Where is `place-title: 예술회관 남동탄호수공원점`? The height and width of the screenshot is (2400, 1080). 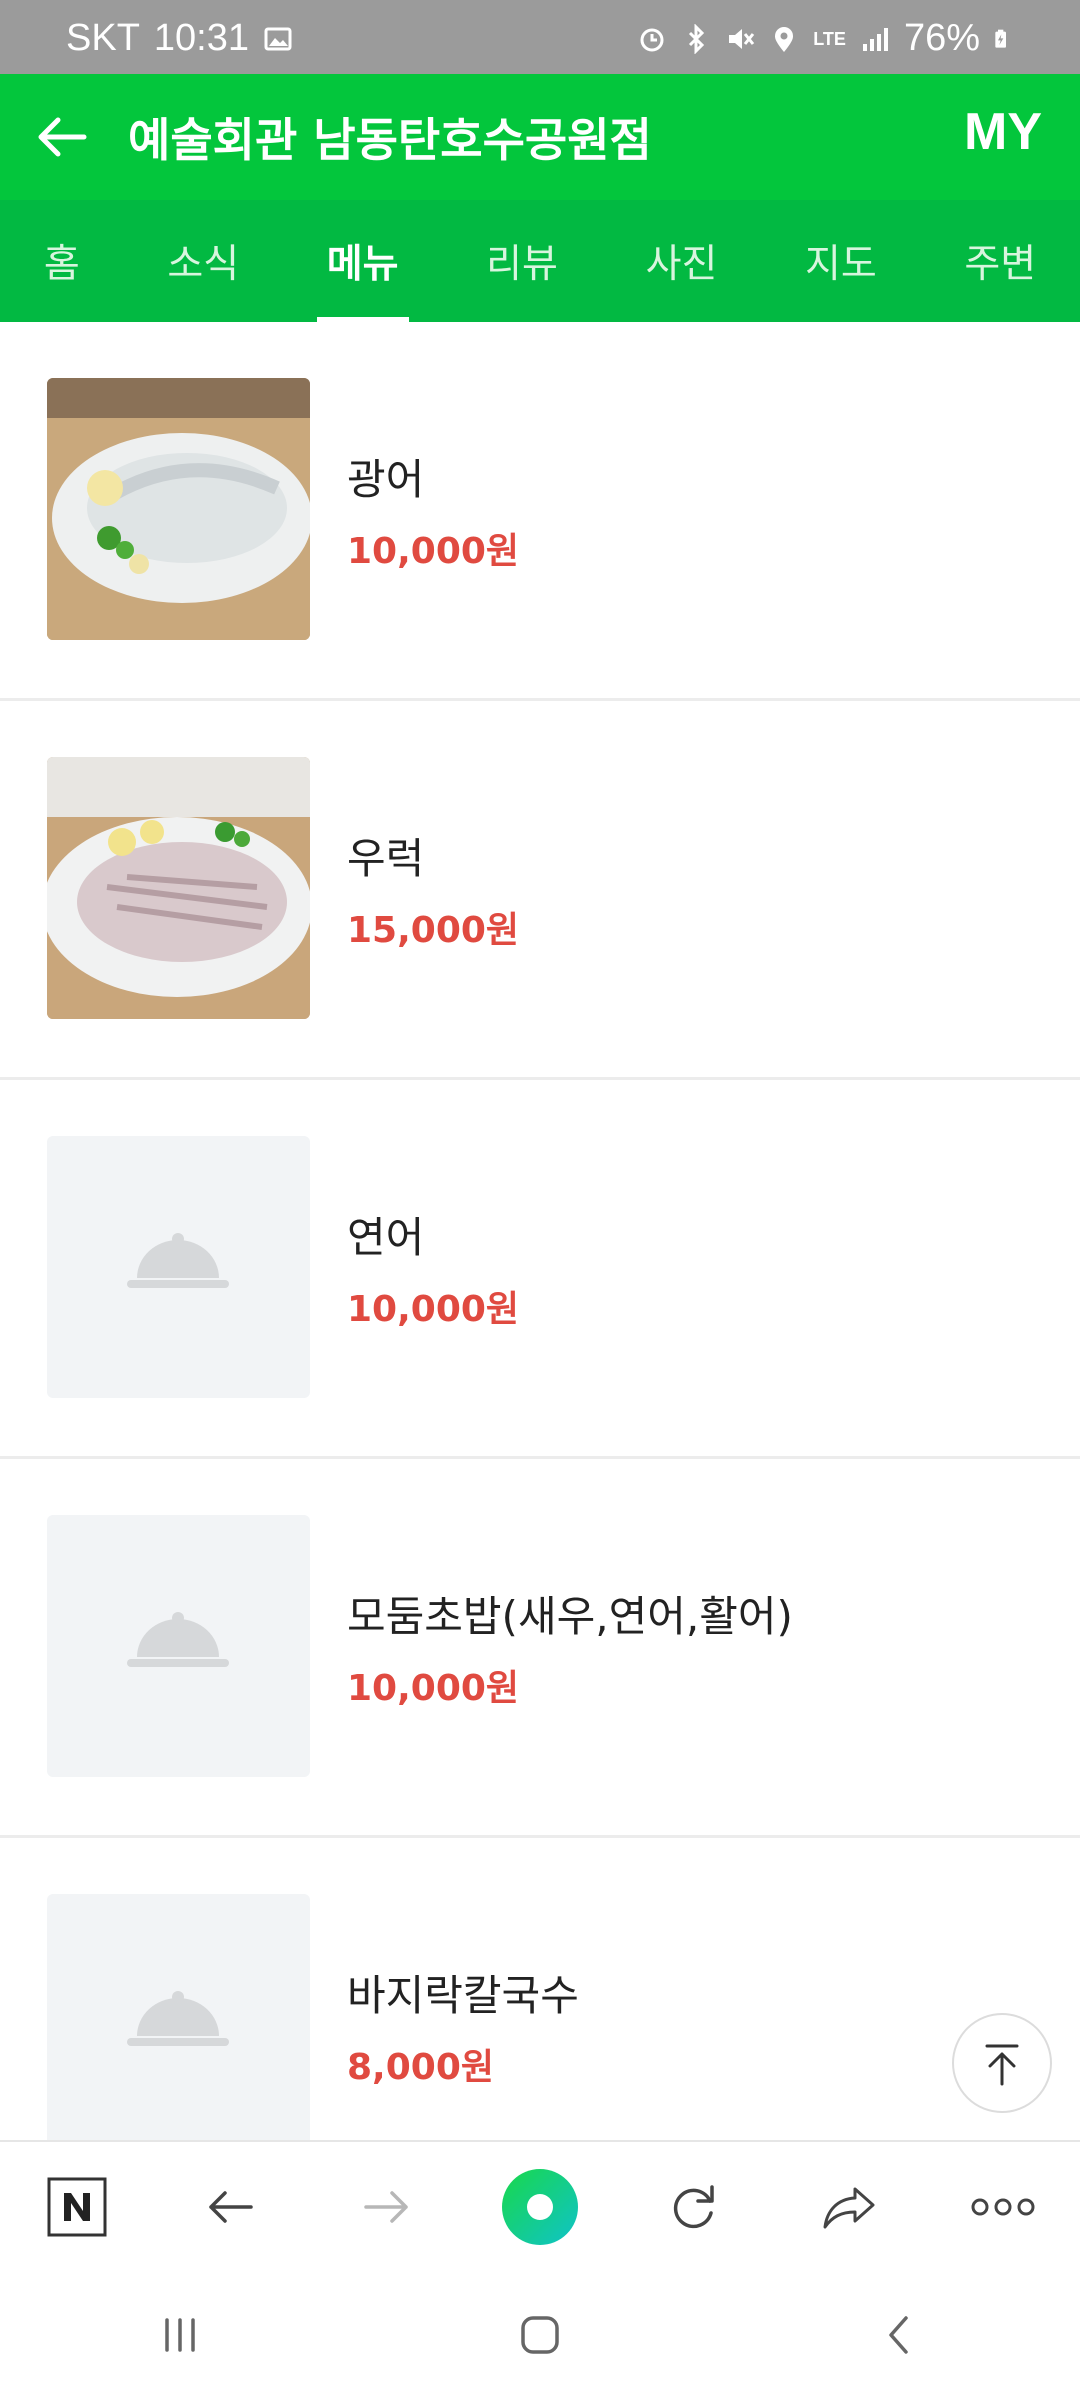 place-title: 예술회관 남동탄호수공원점 is located at coordinates (390, 140).